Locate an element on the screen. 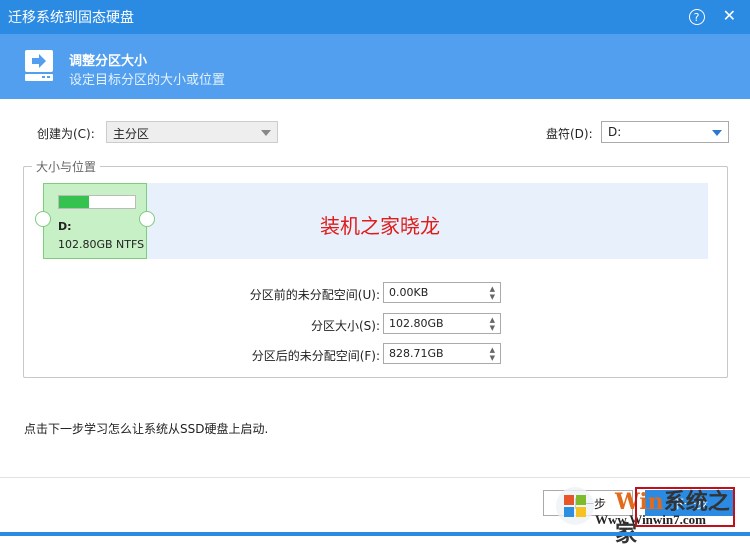 Image resolution: width=750 pixels, height=548 pixels. highlight-box is located at coordinates (685, 507).